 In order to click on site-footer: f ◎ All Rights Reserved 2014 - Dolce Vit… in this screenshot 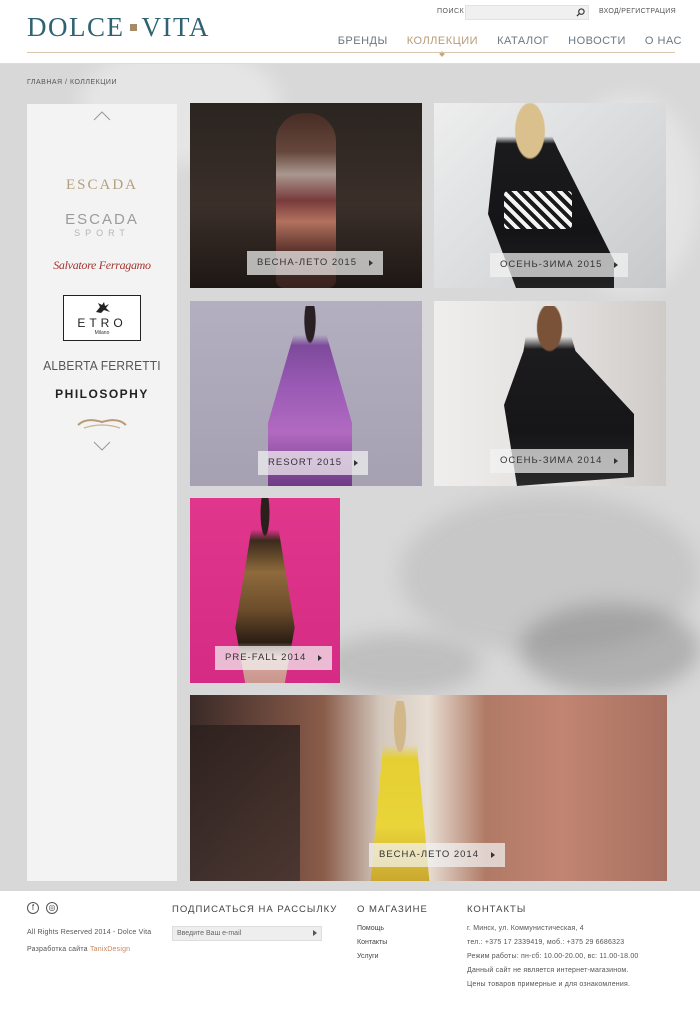, I will do `click(350, 952)`.